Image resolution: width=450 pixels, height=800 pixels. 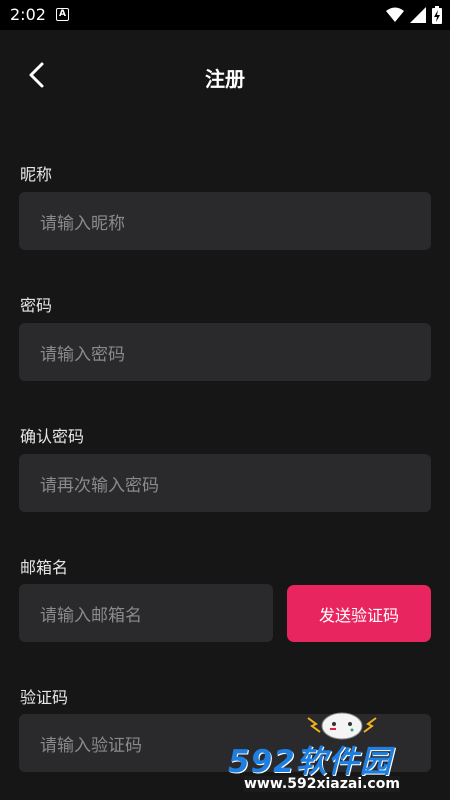 What do you see at coordinates (146, 613) in the screenshot?
I see `email-input: 请输入邮箱名` at bounding box center [146, 613].